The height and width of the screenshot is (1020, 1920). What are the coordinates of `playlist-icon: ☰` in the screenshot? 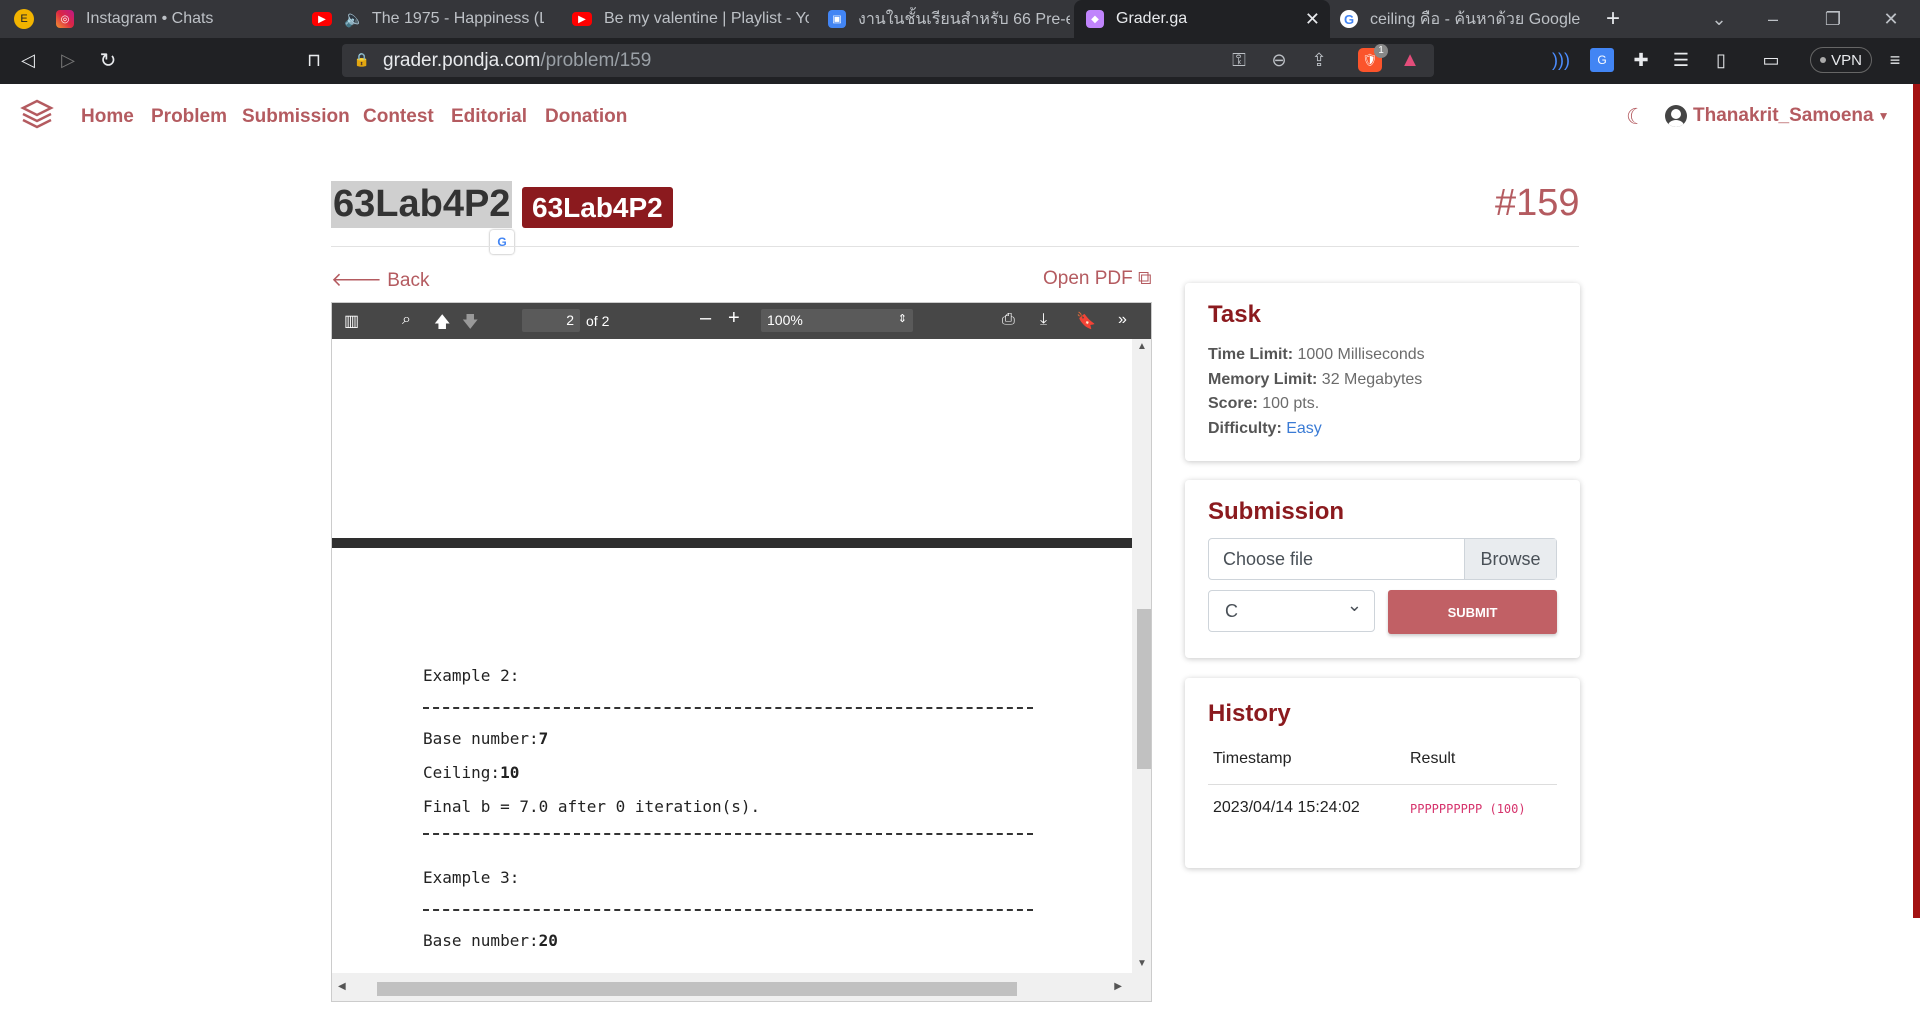 It's located at (1681, 60).